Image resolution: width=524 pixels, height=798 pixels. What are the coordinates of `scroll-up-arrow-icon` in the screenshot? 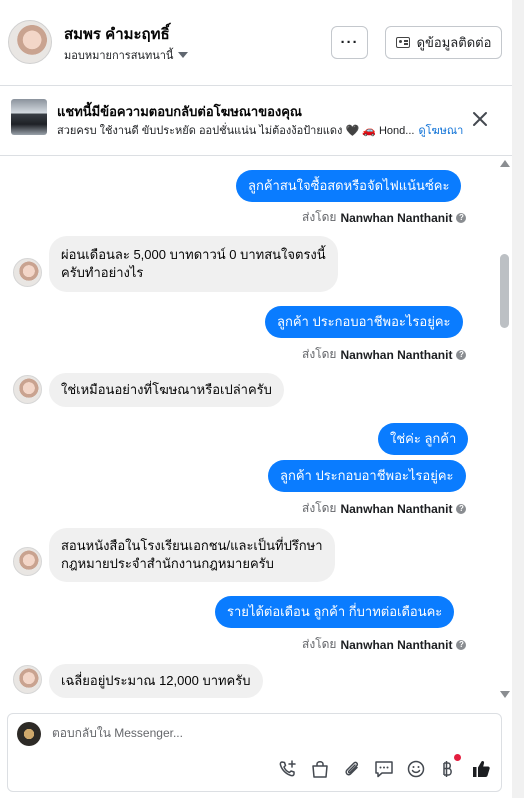 It's located at (505, 163).